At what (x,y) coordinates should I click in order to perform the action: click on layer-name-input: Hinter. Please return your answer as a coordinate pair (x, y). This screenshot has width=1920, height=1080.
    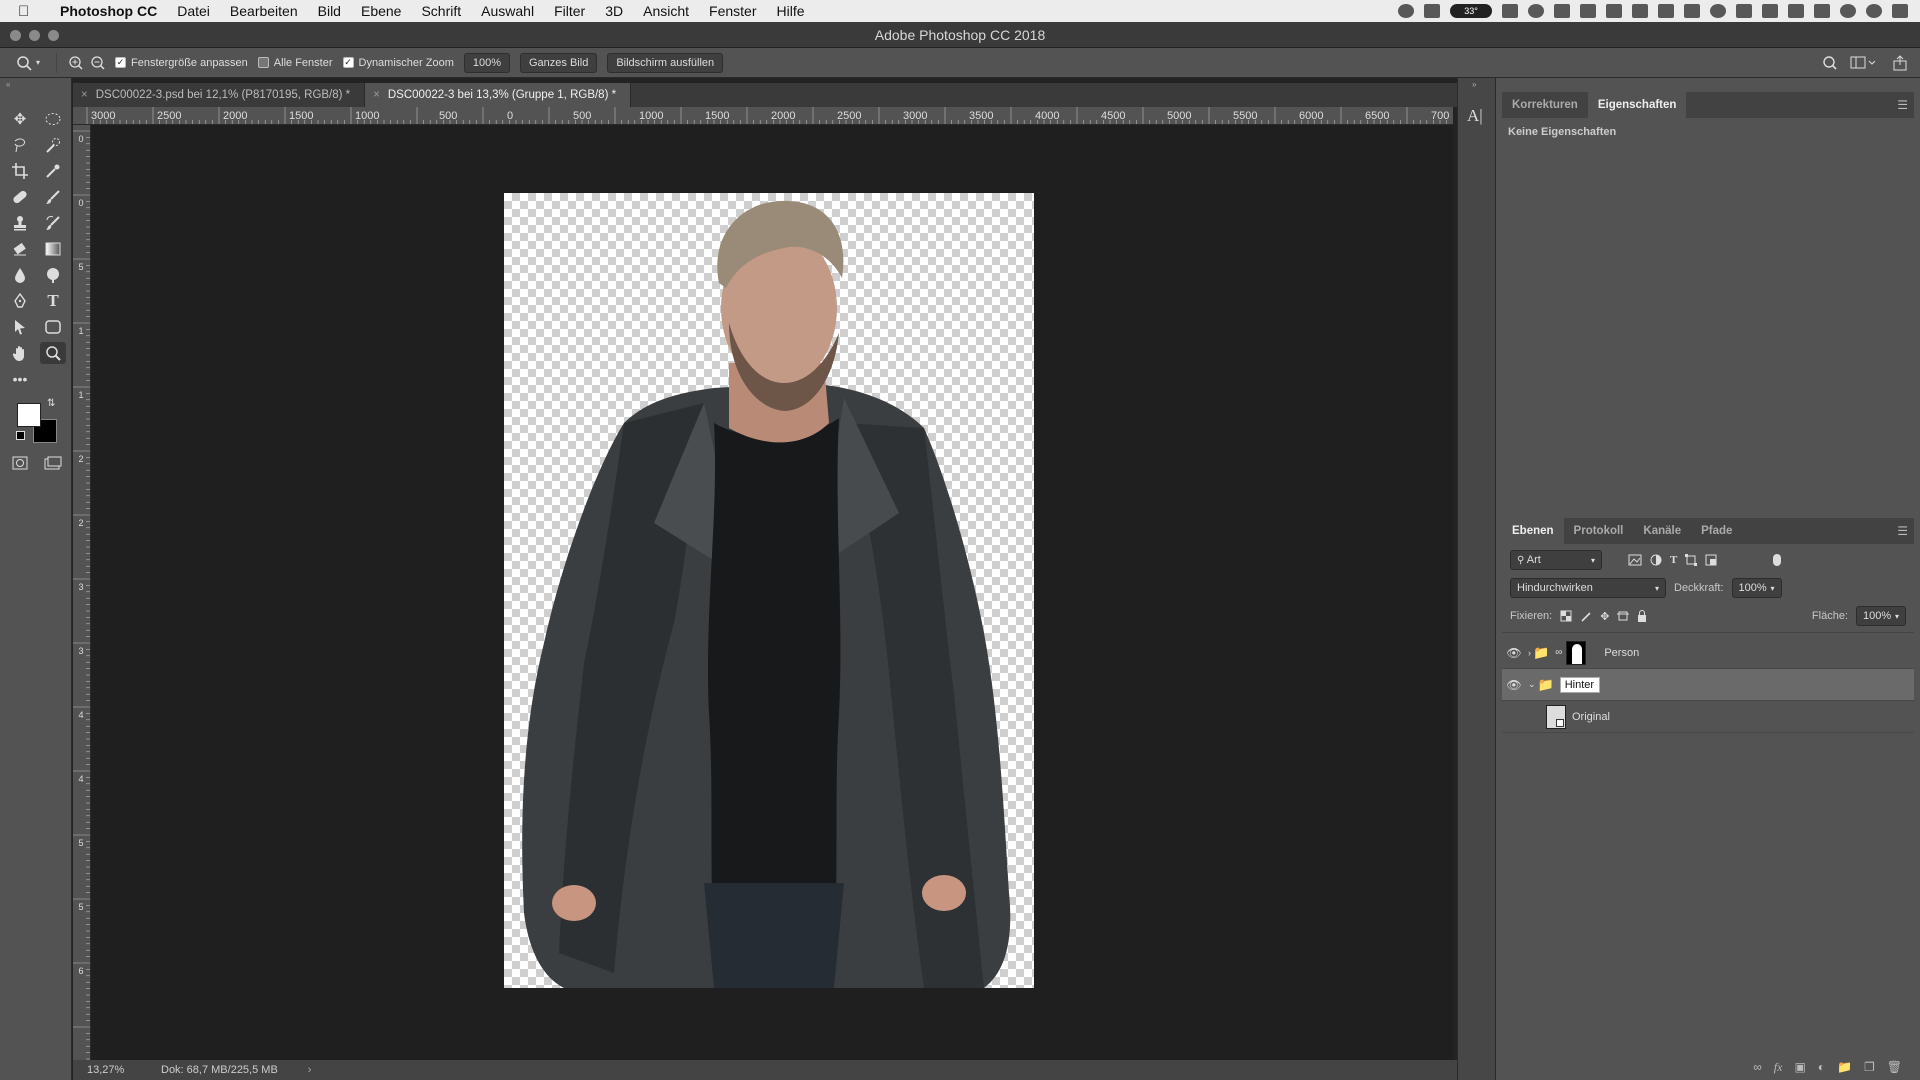
    Looking at the image, I should click on (1579, 684).